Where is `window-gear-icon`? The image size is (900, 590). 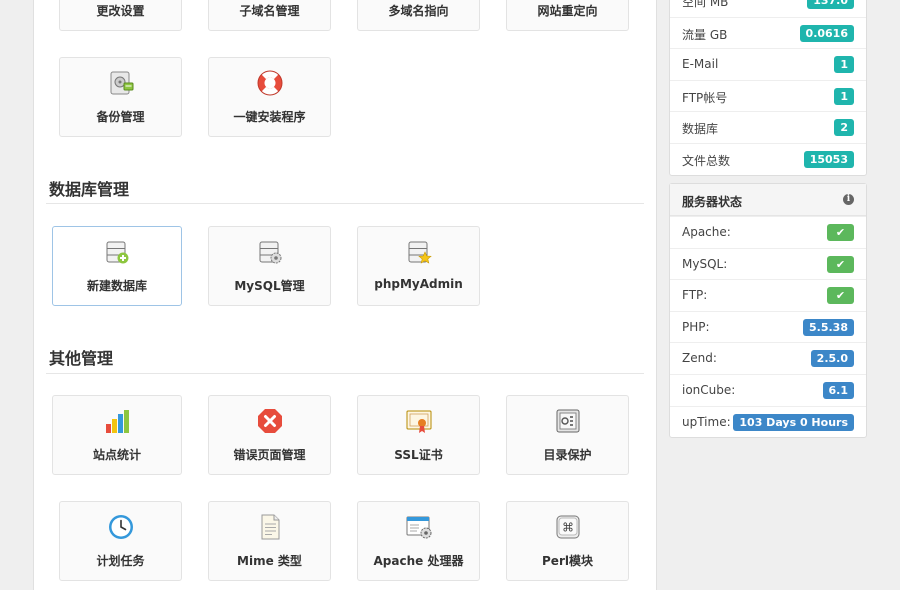
window-gear-icon is located at coordinates (418, 527).